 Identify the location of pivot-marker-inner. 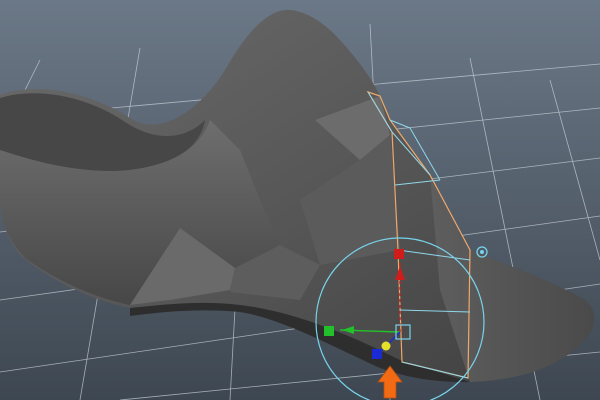
(482, 252).